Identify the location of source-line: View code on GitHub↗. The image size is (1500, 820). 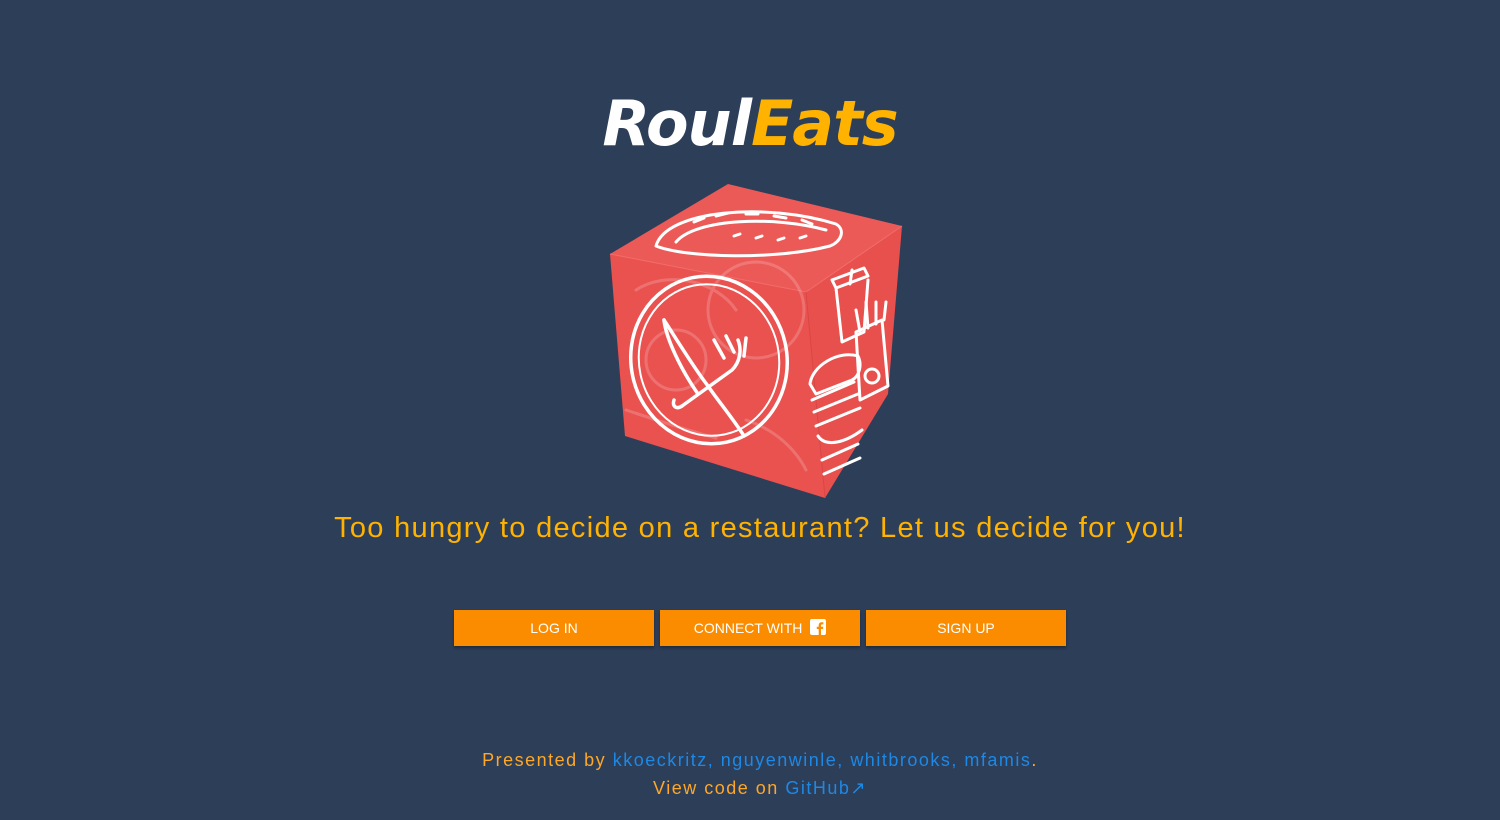
(750, 788).